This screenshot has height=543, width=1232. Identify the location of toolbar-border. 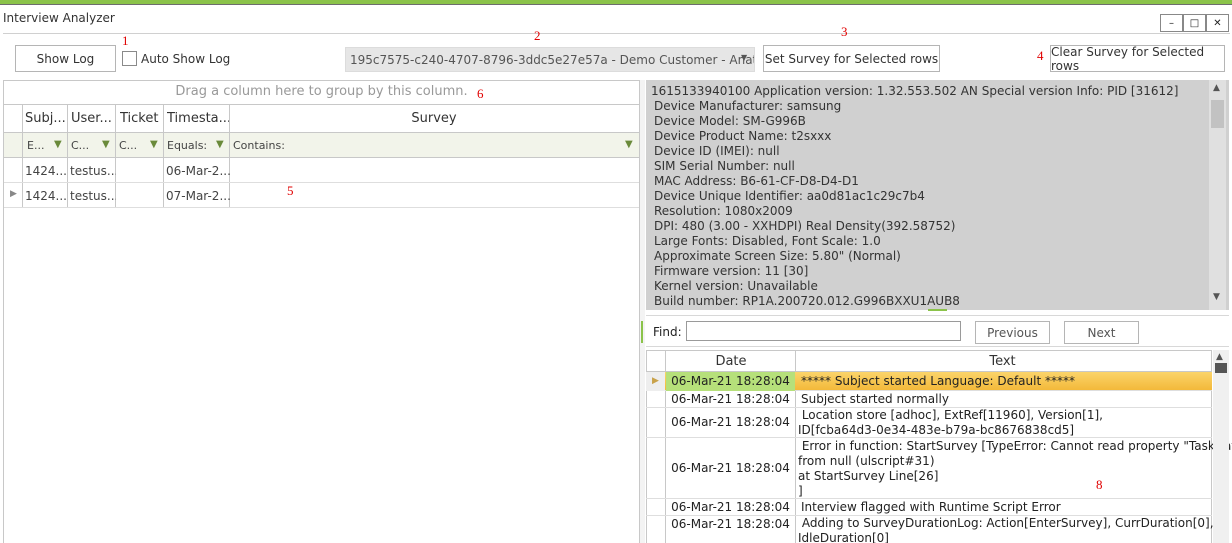
(616, 33).